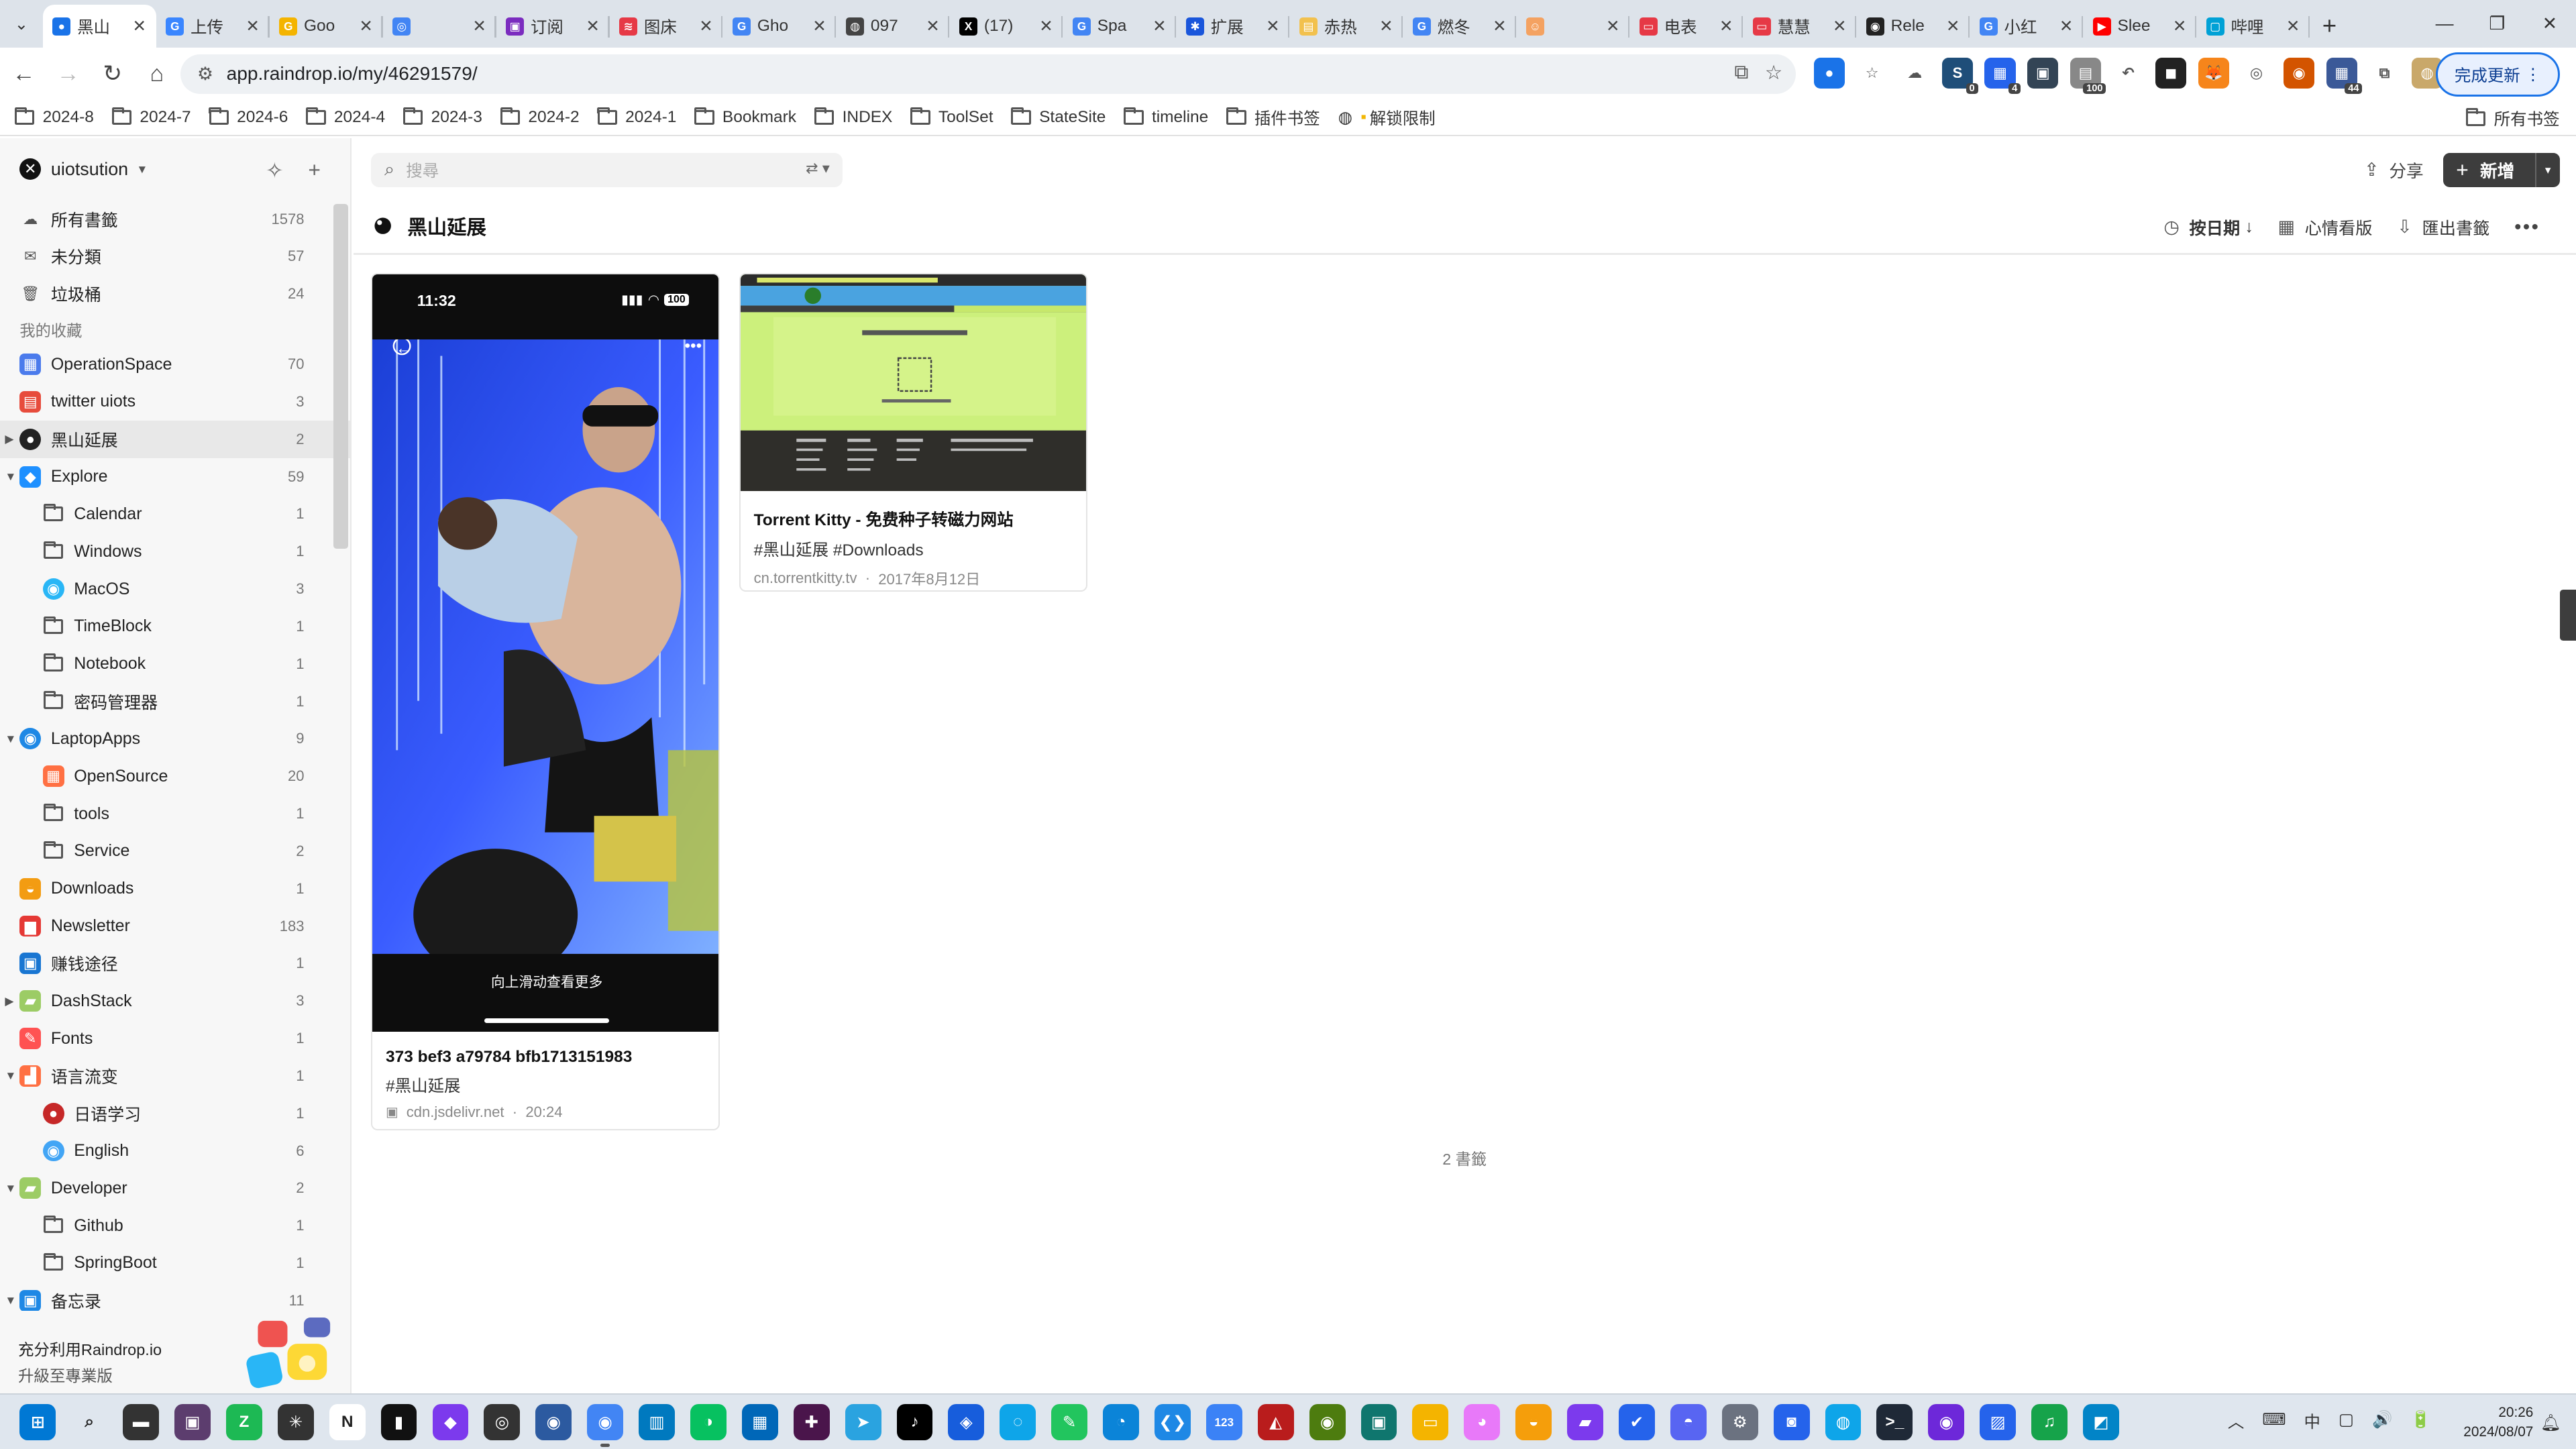 This screenshot has width=2576, height=1449. Describe the element at coordinates (2256, 73) in the screenshot. I see `ext-orange-icon: ◎` at that location.